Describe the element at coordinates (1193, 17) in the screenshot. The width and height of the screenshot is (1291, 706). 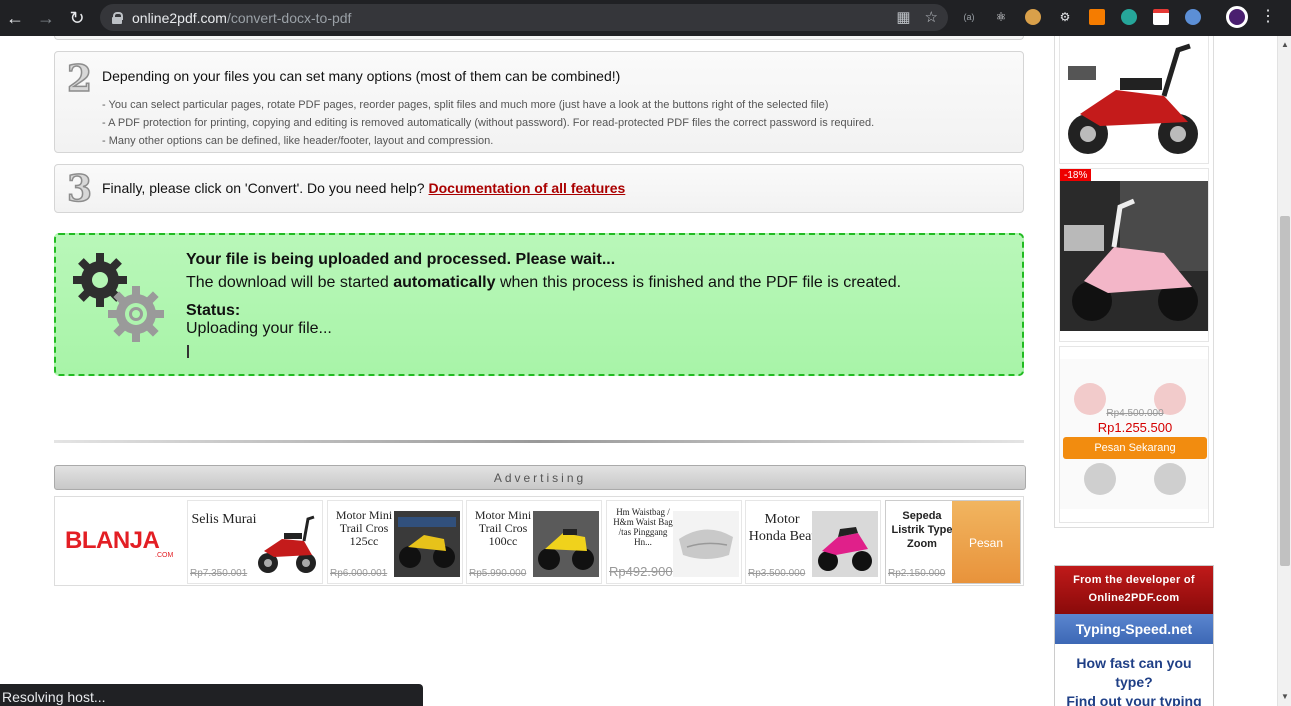
I see `globe-extension-icon` at that location.